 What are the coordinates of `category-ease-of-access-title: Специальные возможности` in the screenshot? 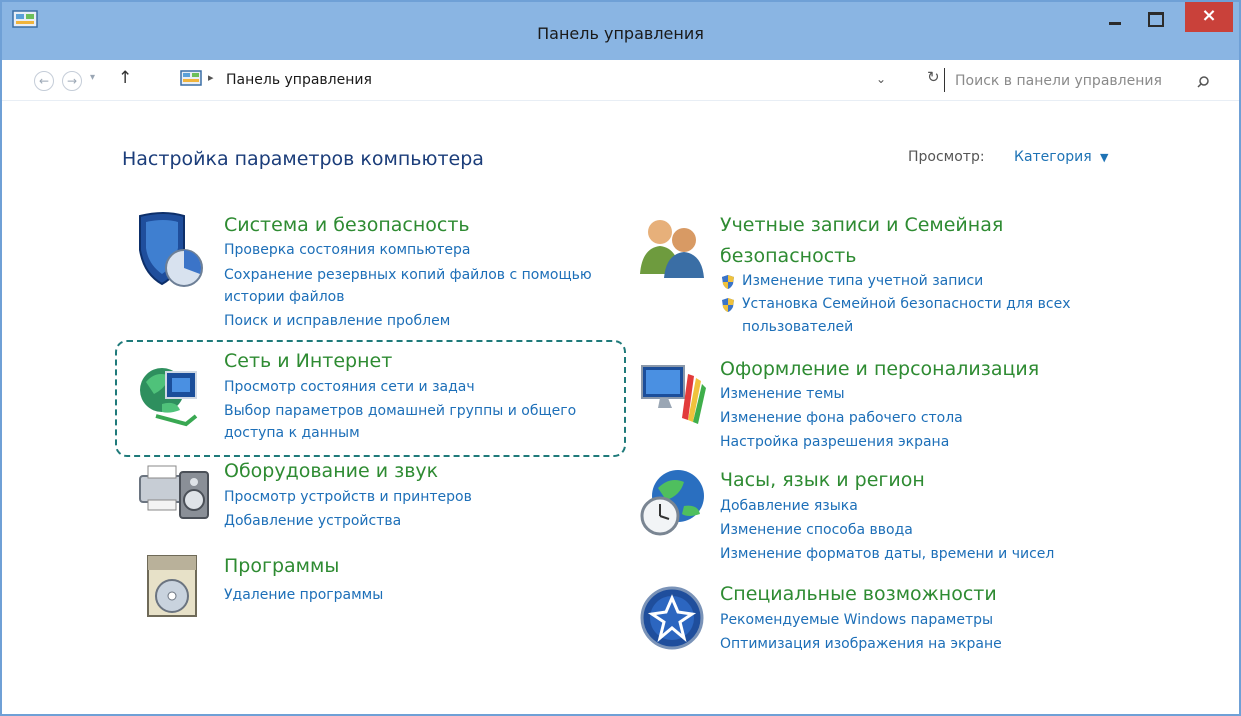 It's located at (858, 594).